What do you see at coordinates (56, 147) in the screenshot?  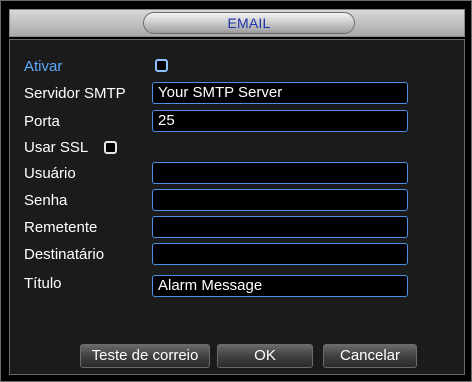 I see `ssl-label: Usar SSL` at bounding box center [56, 147].